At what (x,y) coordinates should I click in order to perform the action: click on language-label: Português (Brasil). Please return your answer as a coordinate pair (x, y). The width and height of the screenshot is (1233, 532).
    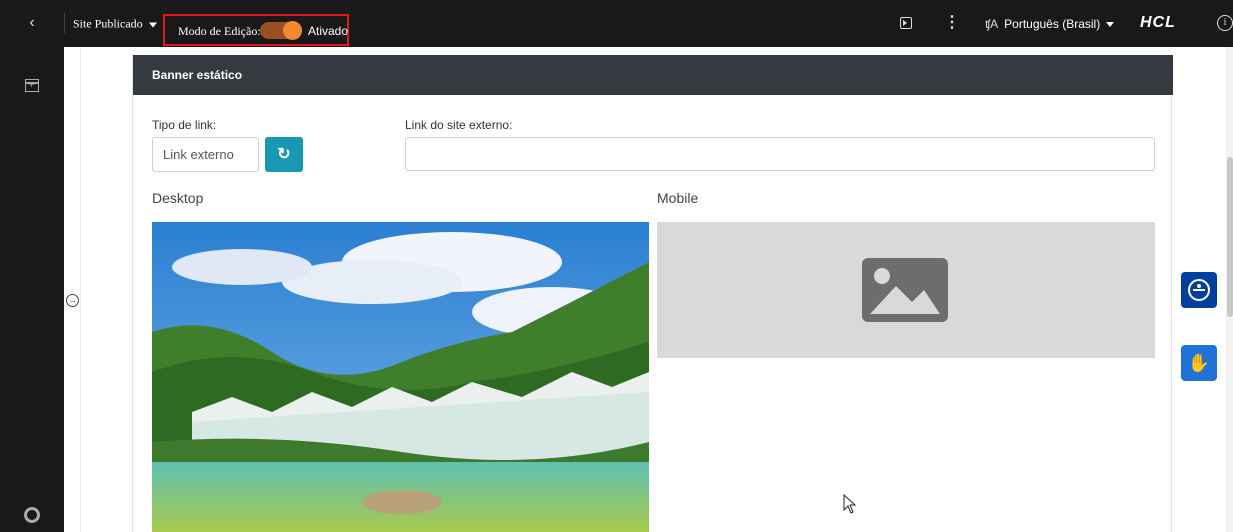
    Looking at the image, I should click on (1052, 24).